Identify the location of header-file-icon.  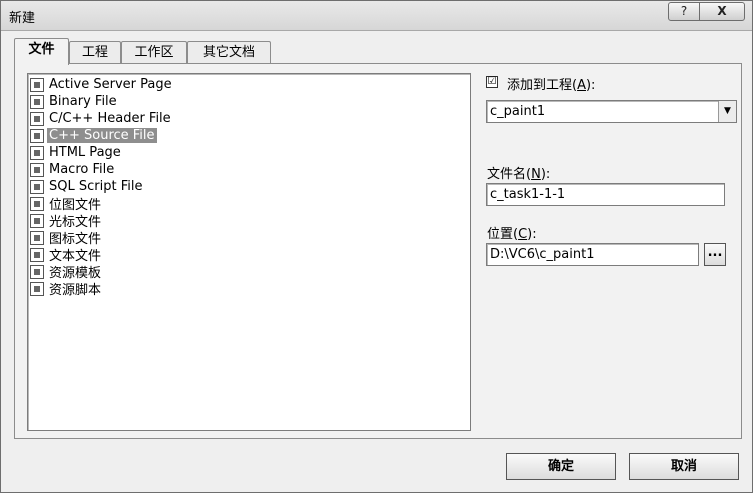
(37, 118).